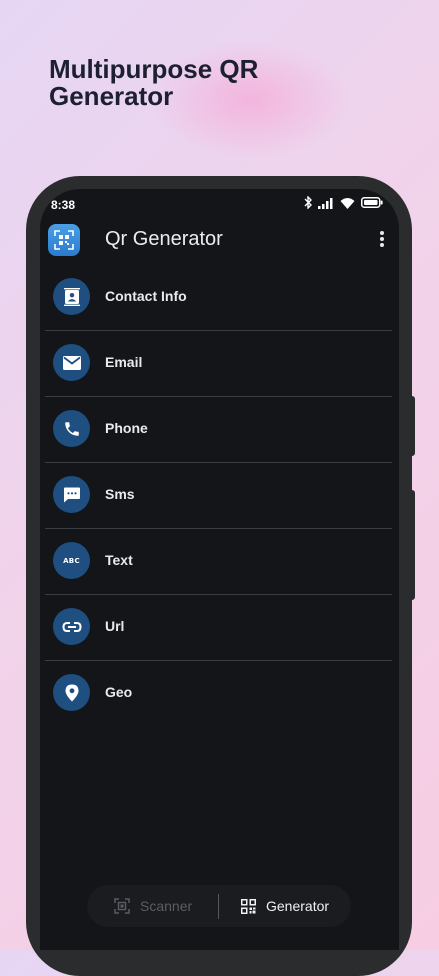 The image size is (439, 976). I want to click on battery-icon, so click(372, 202).